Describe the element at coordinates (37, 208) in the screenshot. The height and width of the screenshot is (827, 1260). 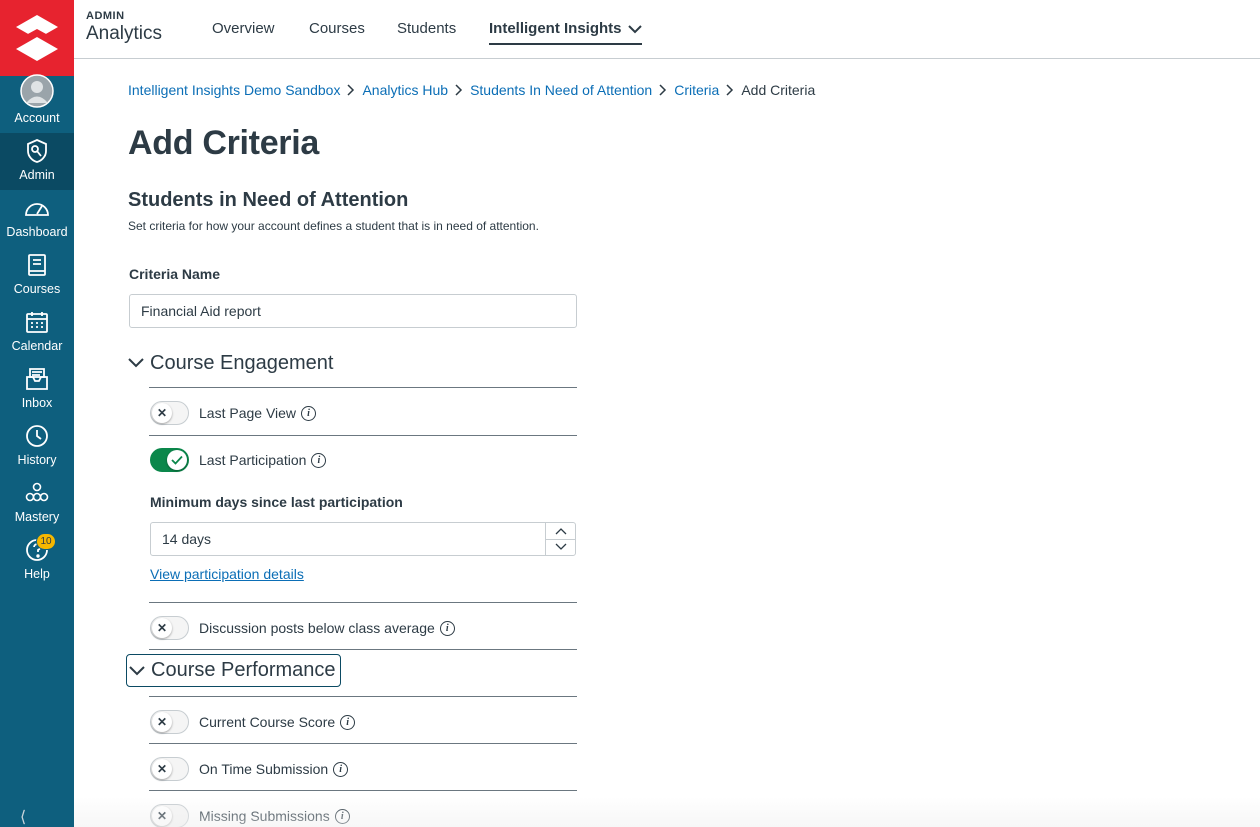
I see `dashboard-icon` at that location.